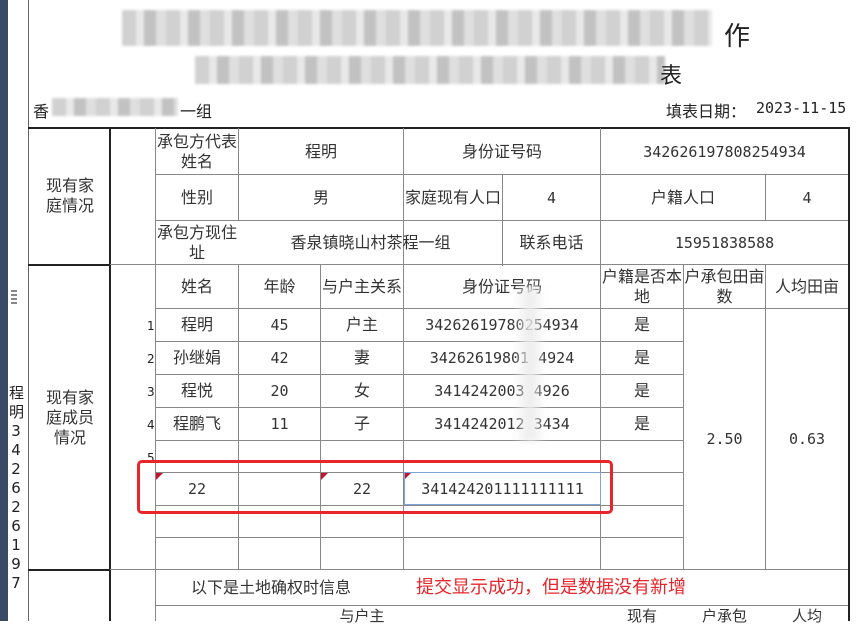 This screenshot has width=856, height=626. What do you see at coordinates (362, 424) in the screenshot?
I see `member-relation-cell: 子` at bounding box center [362, 424].